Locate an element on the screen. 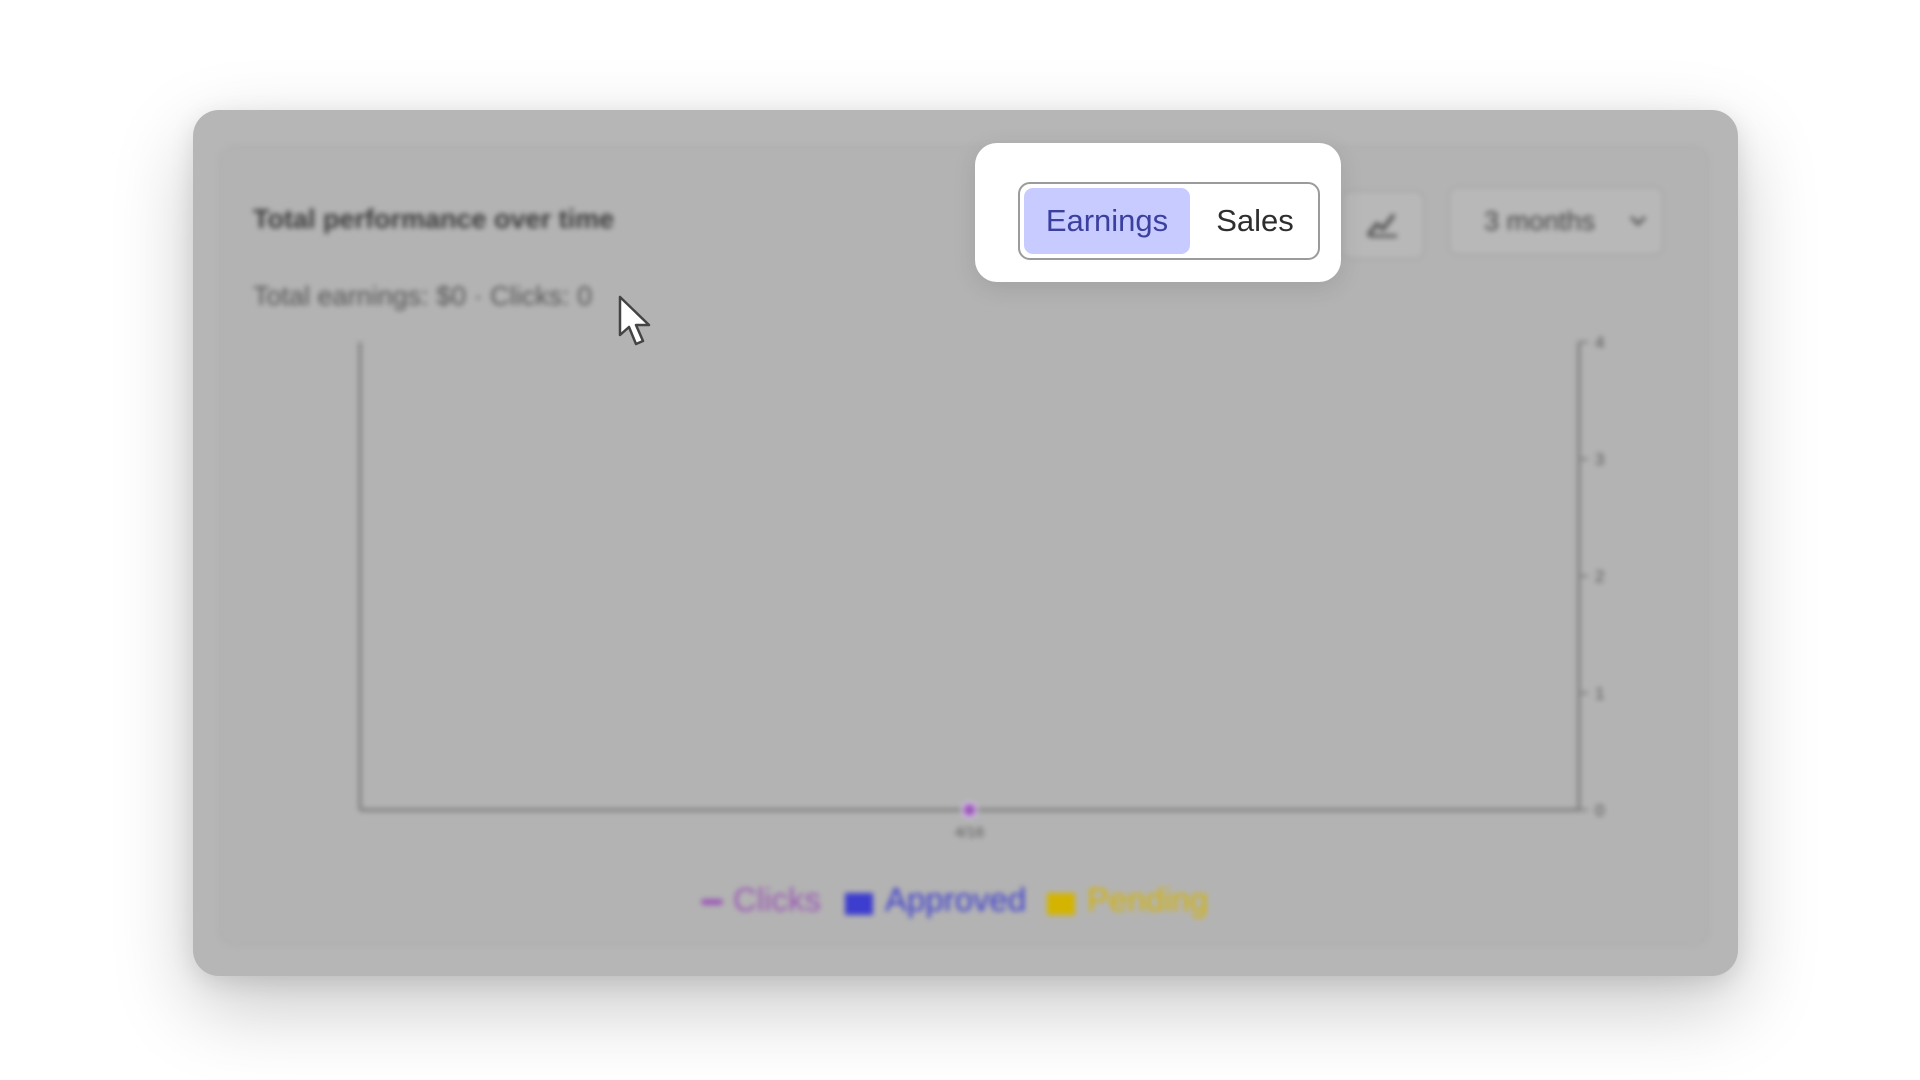 This screenshot has width=1920, height=1080. earnings-sales-toggle: Earnings Sales is located at coordinates (1169, 221).